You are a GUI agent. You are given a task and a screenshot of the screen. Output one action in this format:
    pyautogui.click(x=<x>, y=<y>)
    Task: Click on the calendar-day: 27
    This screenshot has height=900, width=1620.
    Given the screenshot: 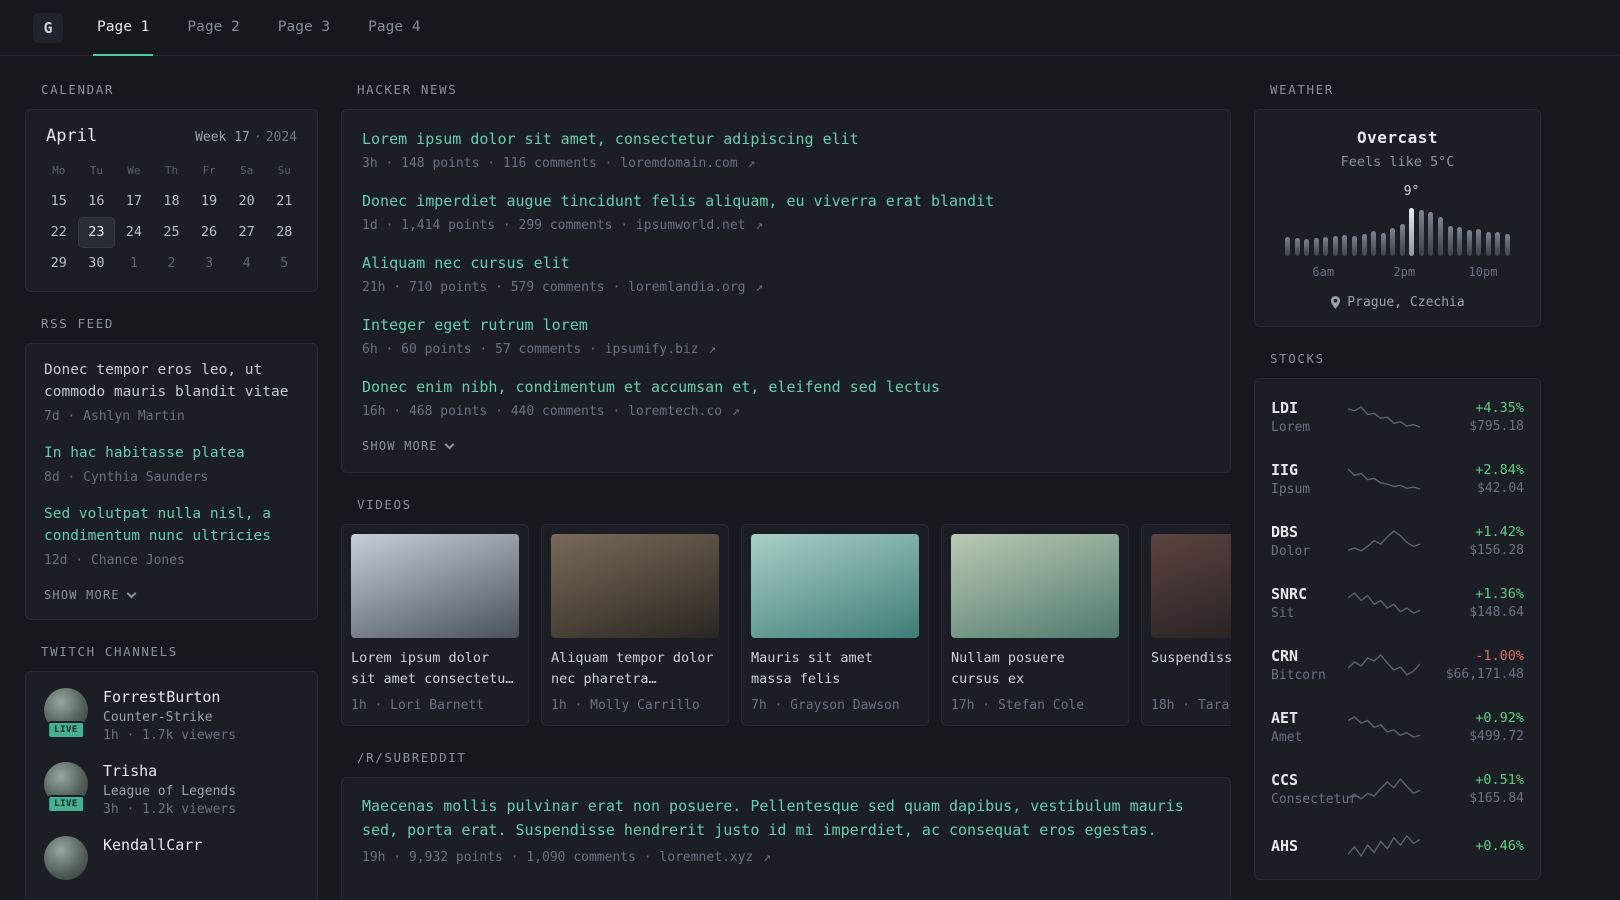 What is the action you would take?
    pyautogui.click(x=247, y=232)
    